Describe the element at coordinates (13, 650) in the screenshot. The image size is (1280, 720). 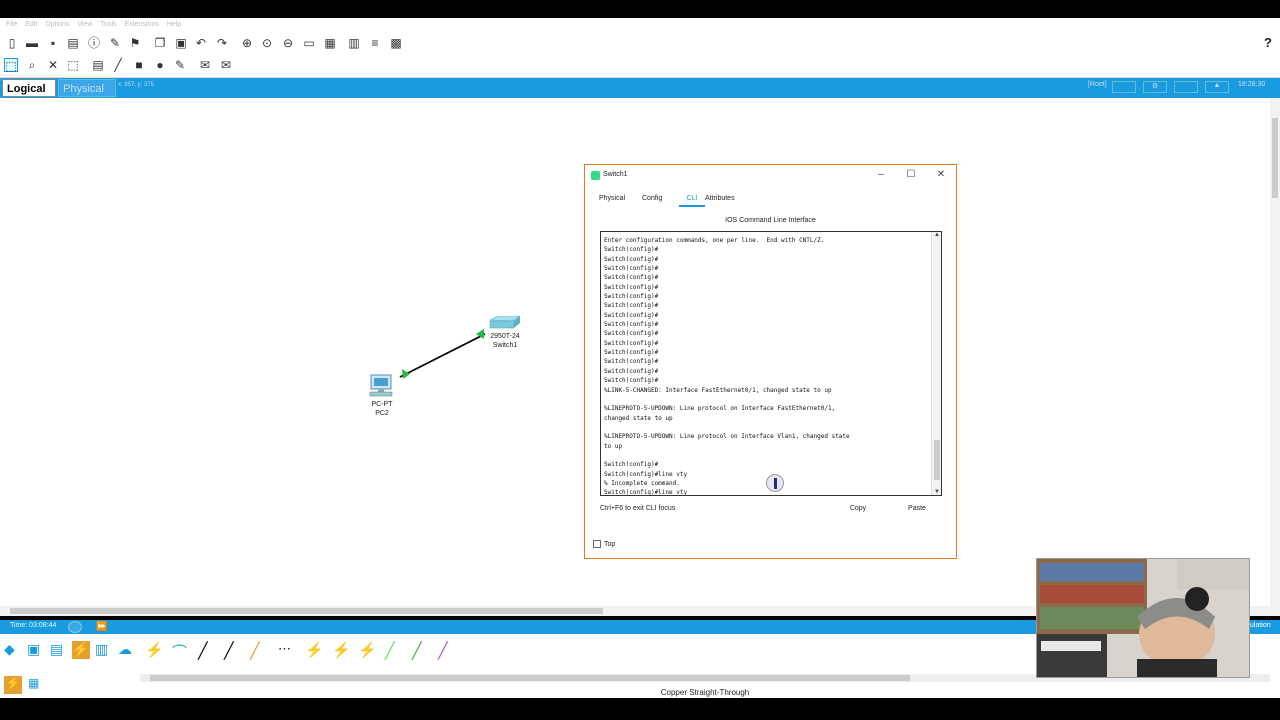
I see `network-devices-icon: ◆` at that location.